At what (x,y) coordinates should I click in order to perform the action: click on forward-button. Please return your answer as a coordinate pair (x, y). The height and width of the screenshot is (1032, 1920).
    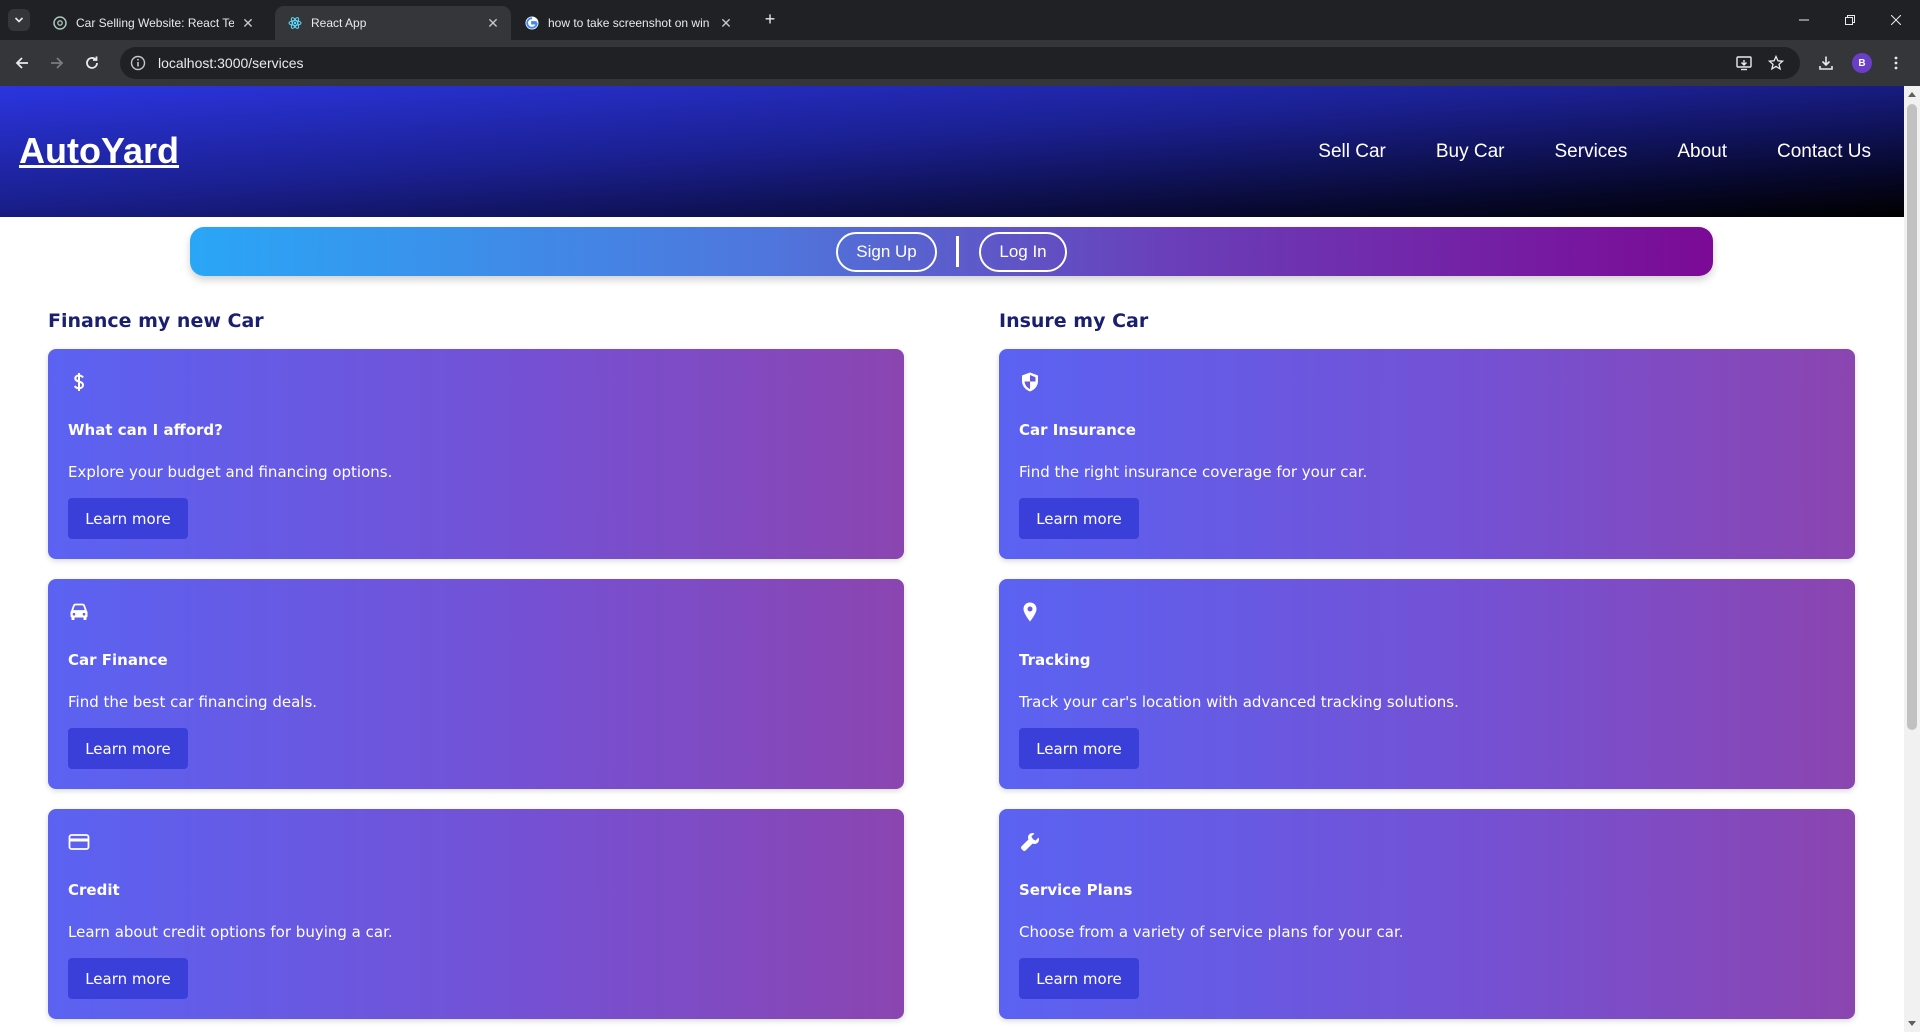
    Looking at the image, I should click on (57, 63).